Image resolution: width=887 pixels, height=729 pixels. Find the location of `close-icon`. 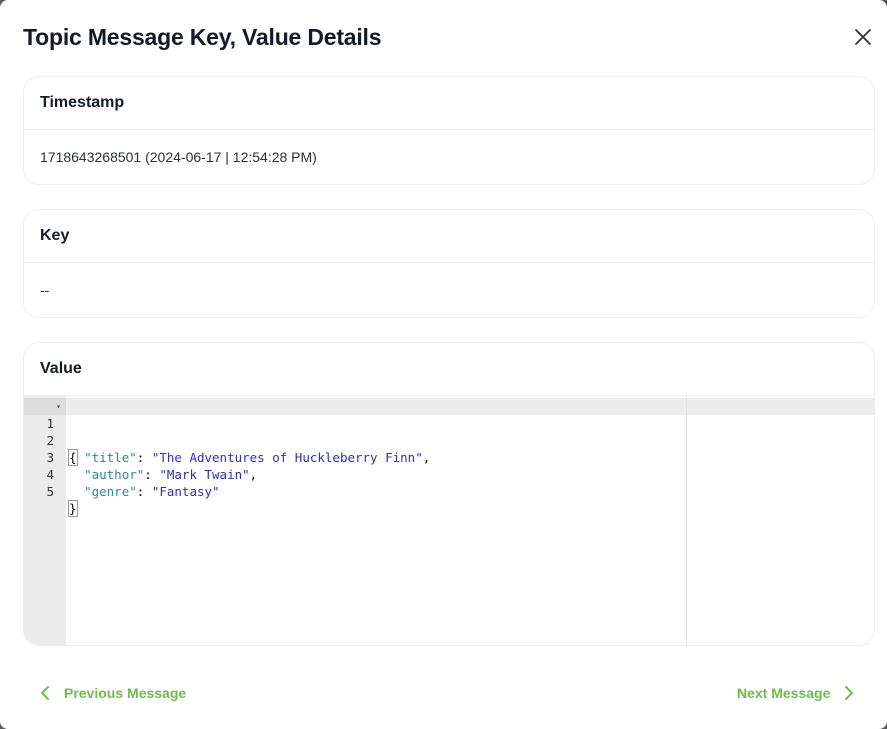

close-icon is located at coordinates (863, 37).